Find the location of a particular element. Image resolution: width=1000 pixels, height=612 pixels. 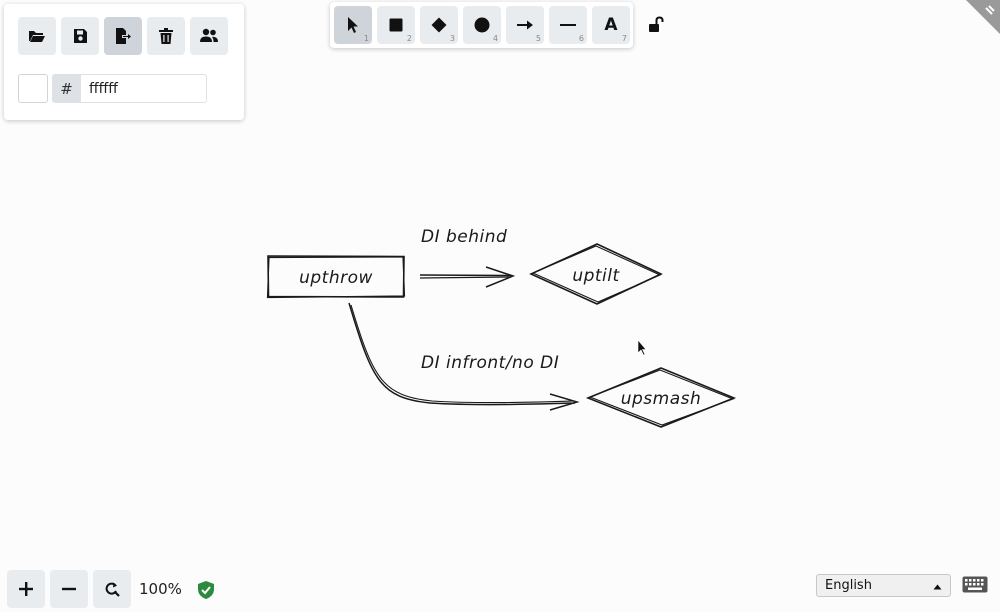

encryption-indicator is located at coordinates (206, 592).